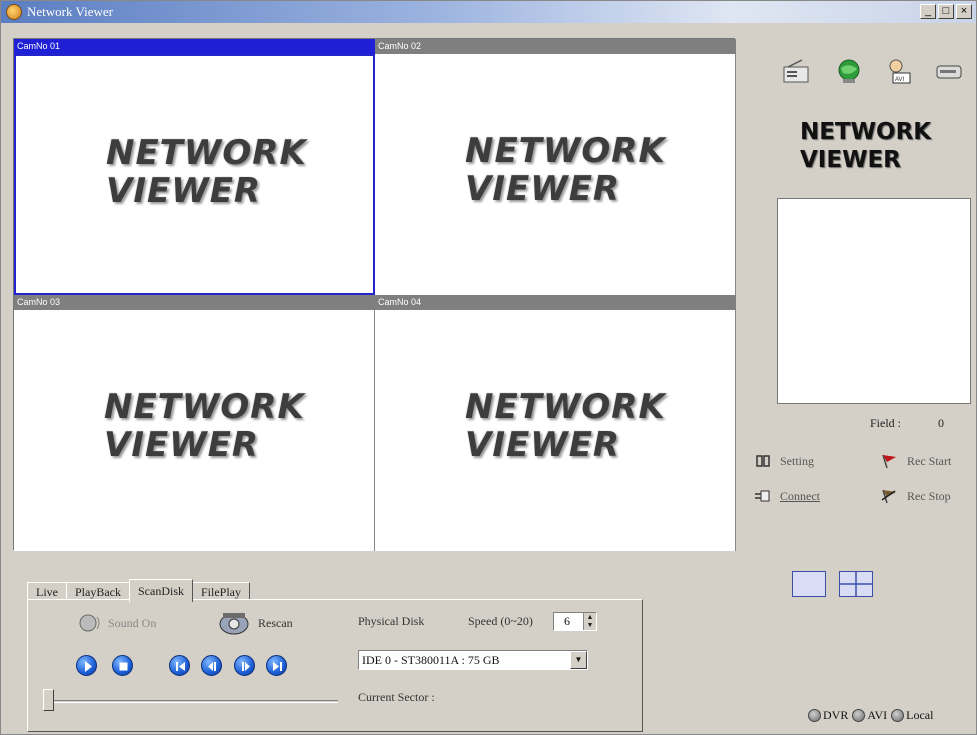  I want to click on rec-start-label: Rec Start, so click(929, 460).